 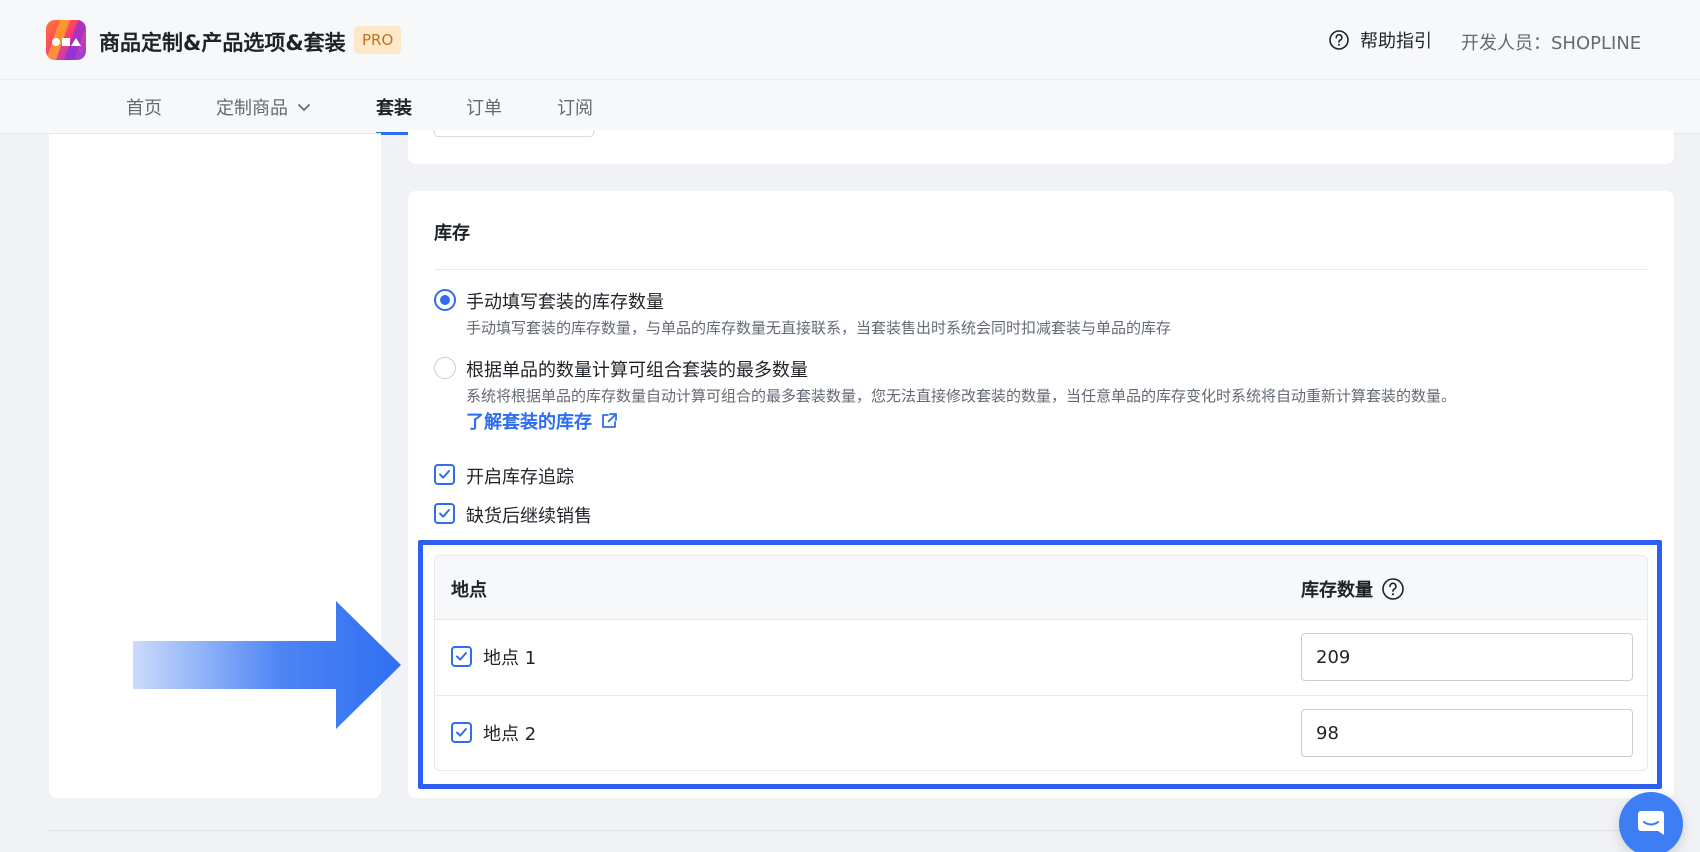 I want to click on learn-bundle-stock-link: 了解套装的库存, so click(x=542, y=421).